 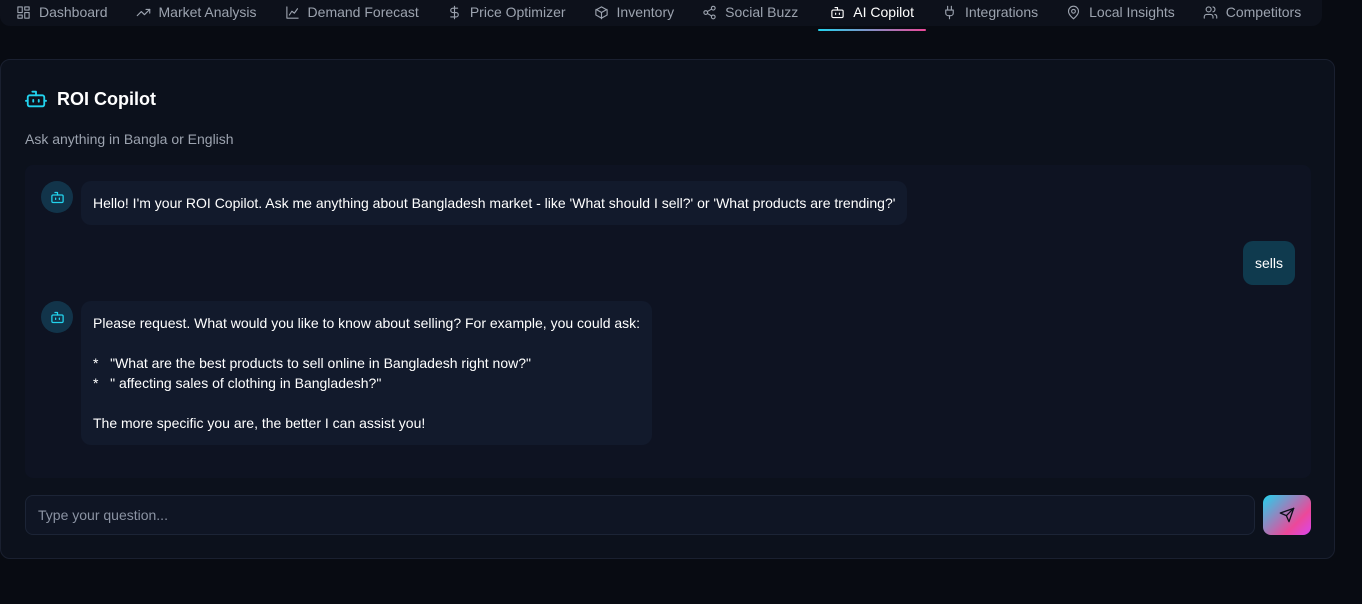 I want to click on users-icon, so click(x=1210, y=12).